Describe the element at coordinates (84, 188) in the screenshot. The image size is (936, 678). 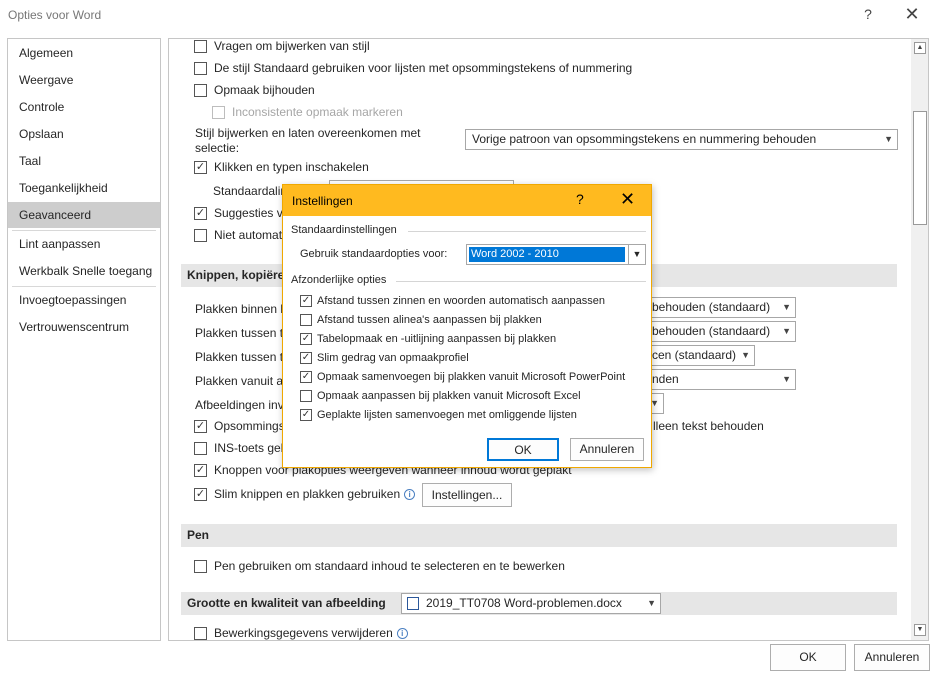
I see `sidebar-item-toegankelijkheid: Toegankelijkheid` at that location.